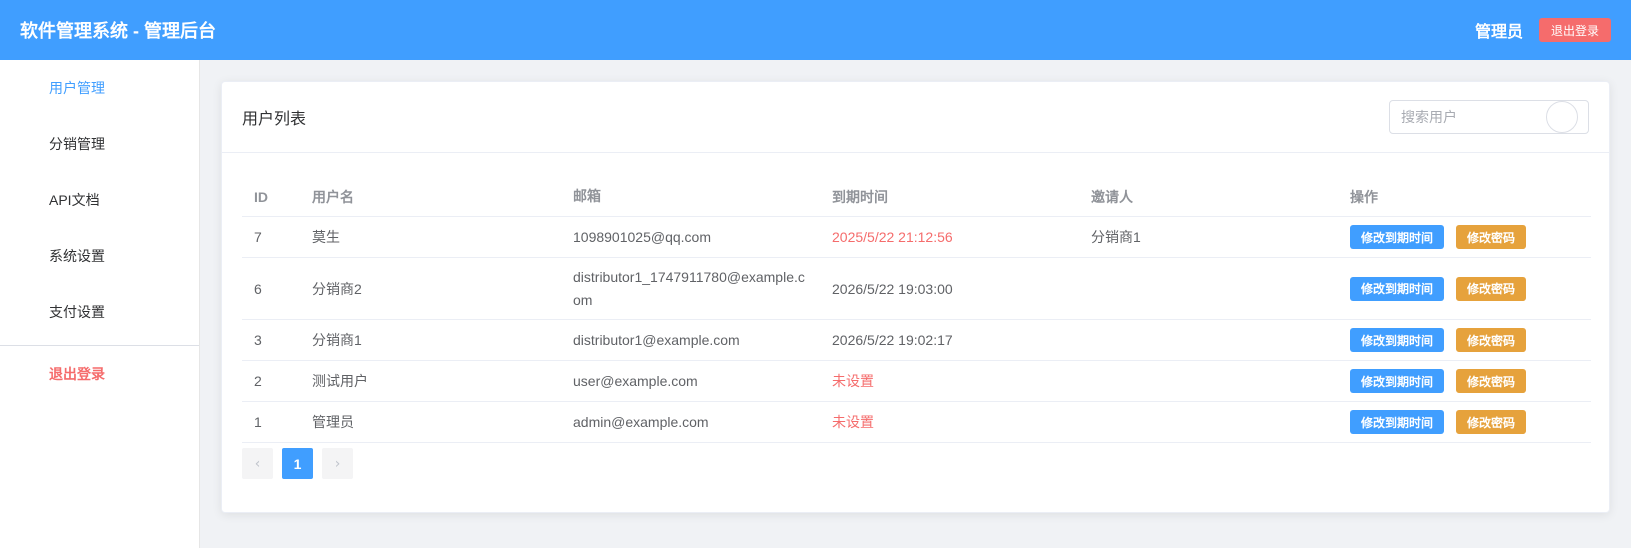  Describe the element at coordinates (258, 422) in the screenshot. I see `cell-id: 1` at that location.